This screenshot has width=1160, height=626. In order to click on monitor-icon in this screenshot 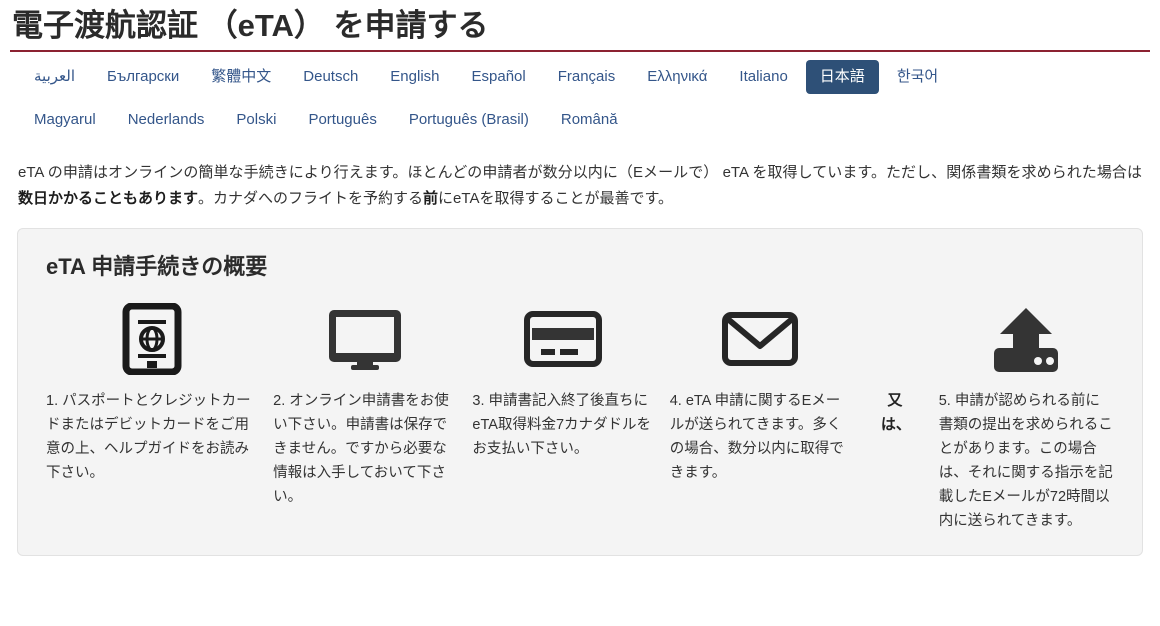, I will do `click(364, 340)`.